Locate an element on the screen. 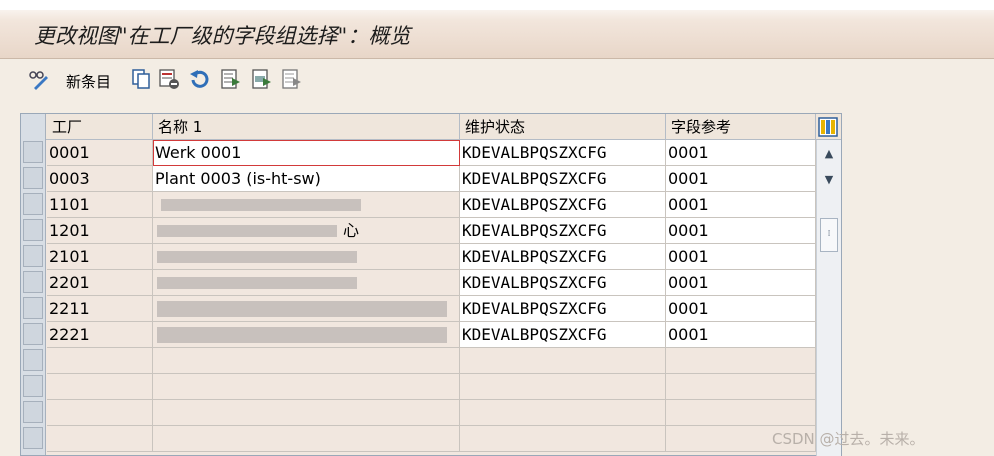 The image size is (994, 456). column-header-field-reference: 字段参考 is located at coordinates (741, 126).